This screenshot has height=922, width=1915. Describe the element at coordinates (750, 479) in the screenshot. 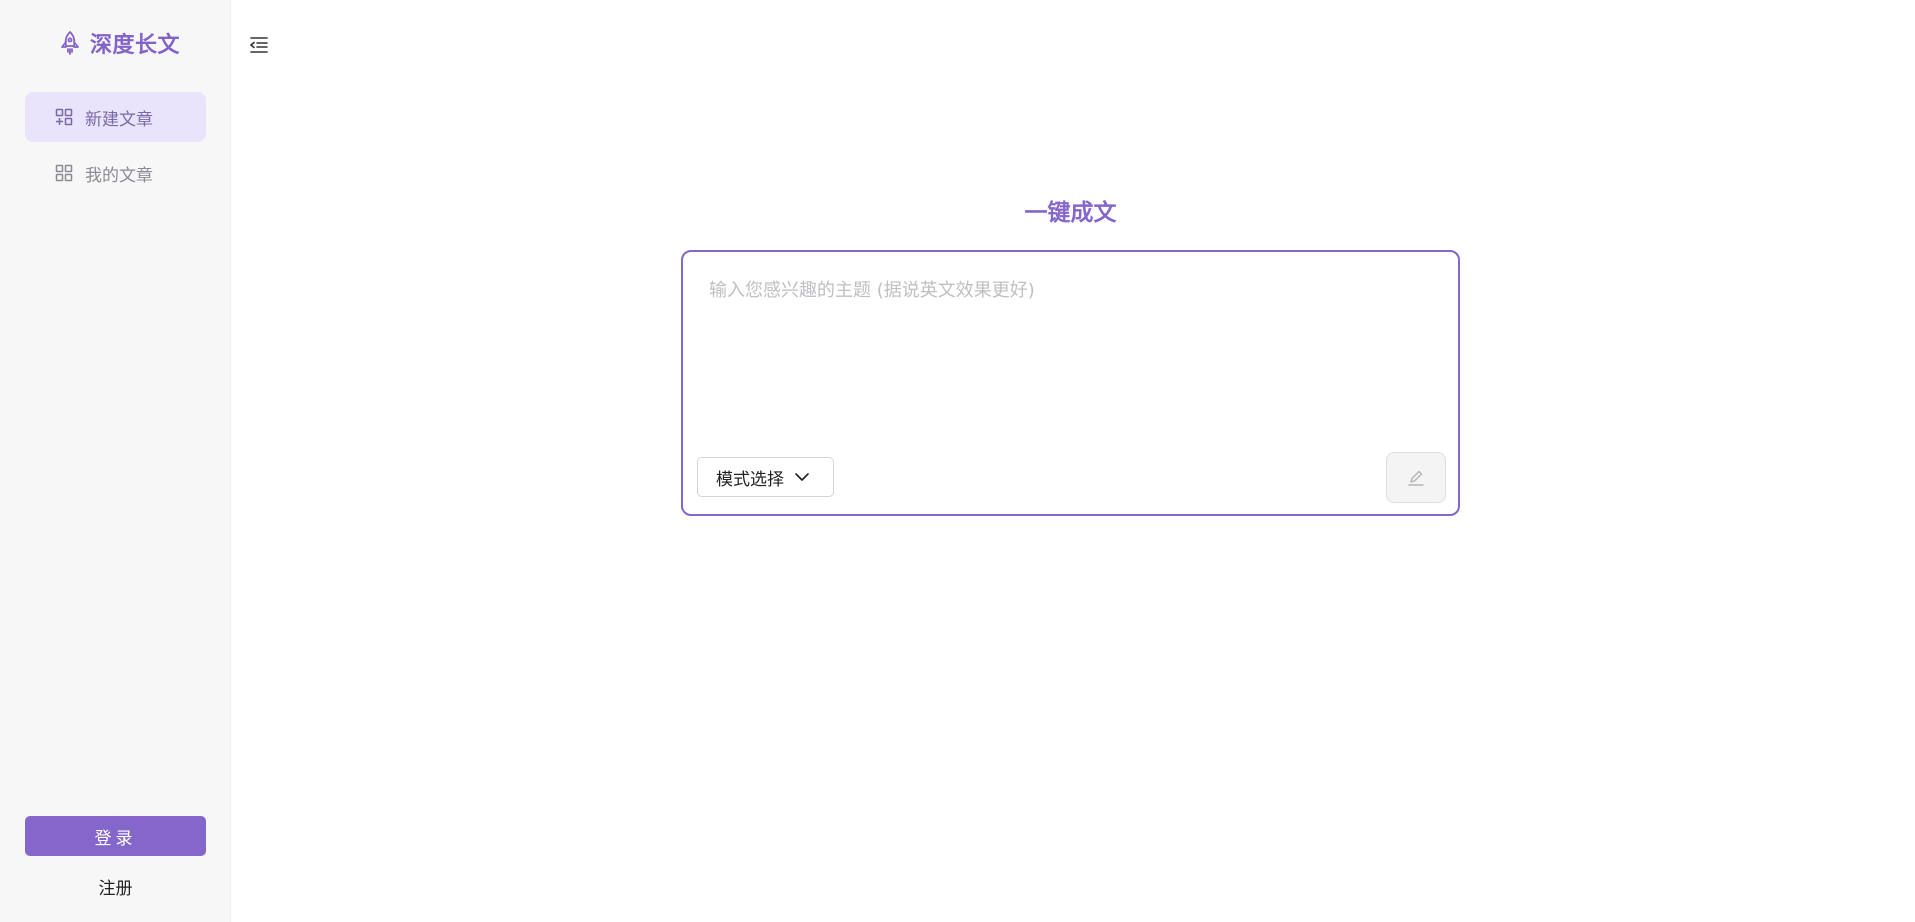

I see `mode-select-label: 模式选择` at that location.